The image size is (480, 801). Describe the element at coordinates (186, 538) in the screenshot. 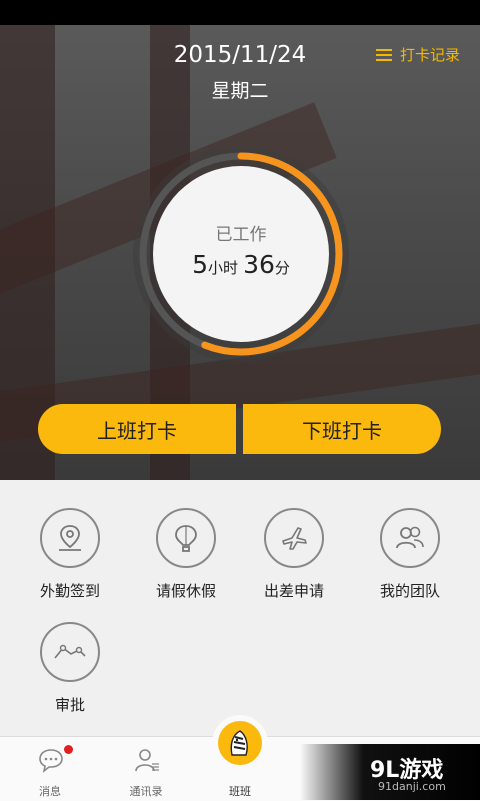

I see `hot-air-balloon-icon` at that location.